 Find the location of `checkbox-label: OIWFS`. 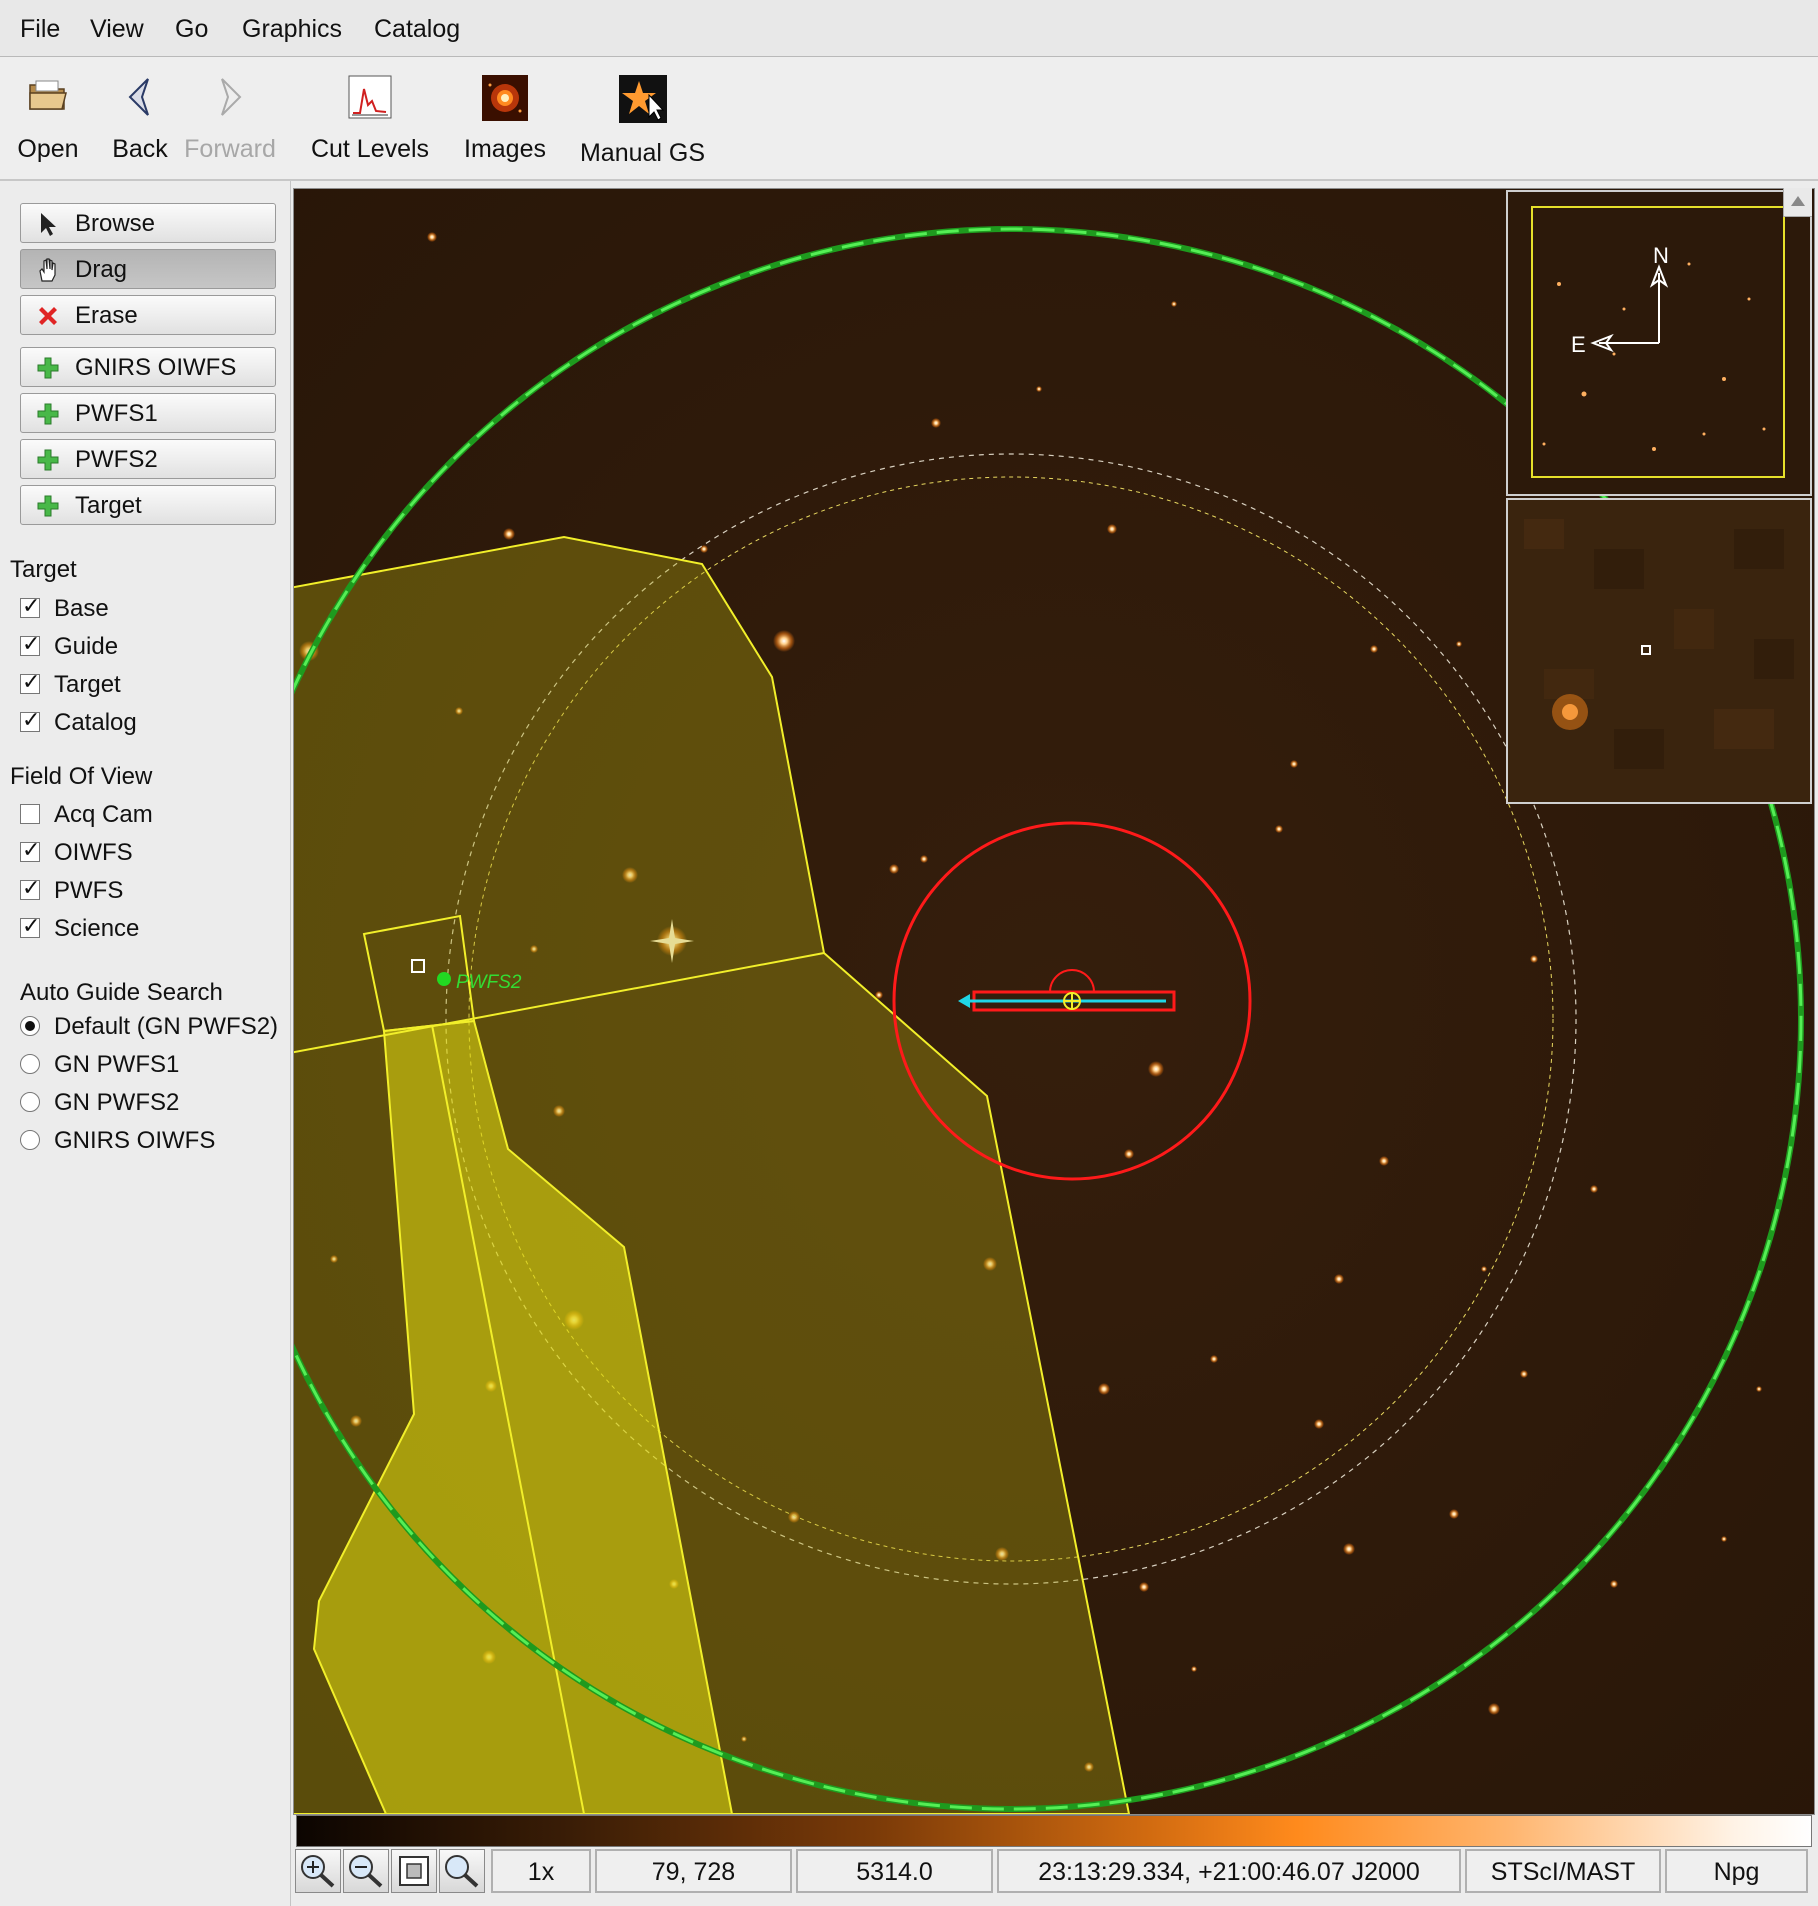

checkbox-label: OIWFS is located at coordinates (93, 852).